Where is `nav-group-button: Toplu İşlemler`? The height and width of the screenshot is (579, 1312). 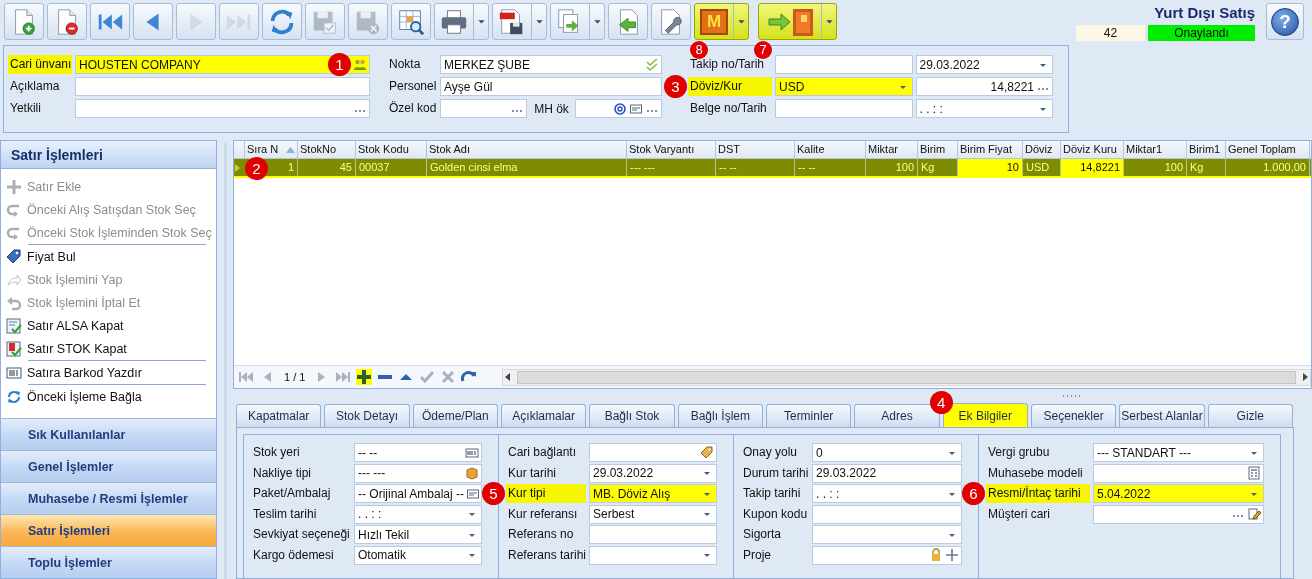
nav-group-button: Toplu İşlemler is located at coordinates (108, 562).